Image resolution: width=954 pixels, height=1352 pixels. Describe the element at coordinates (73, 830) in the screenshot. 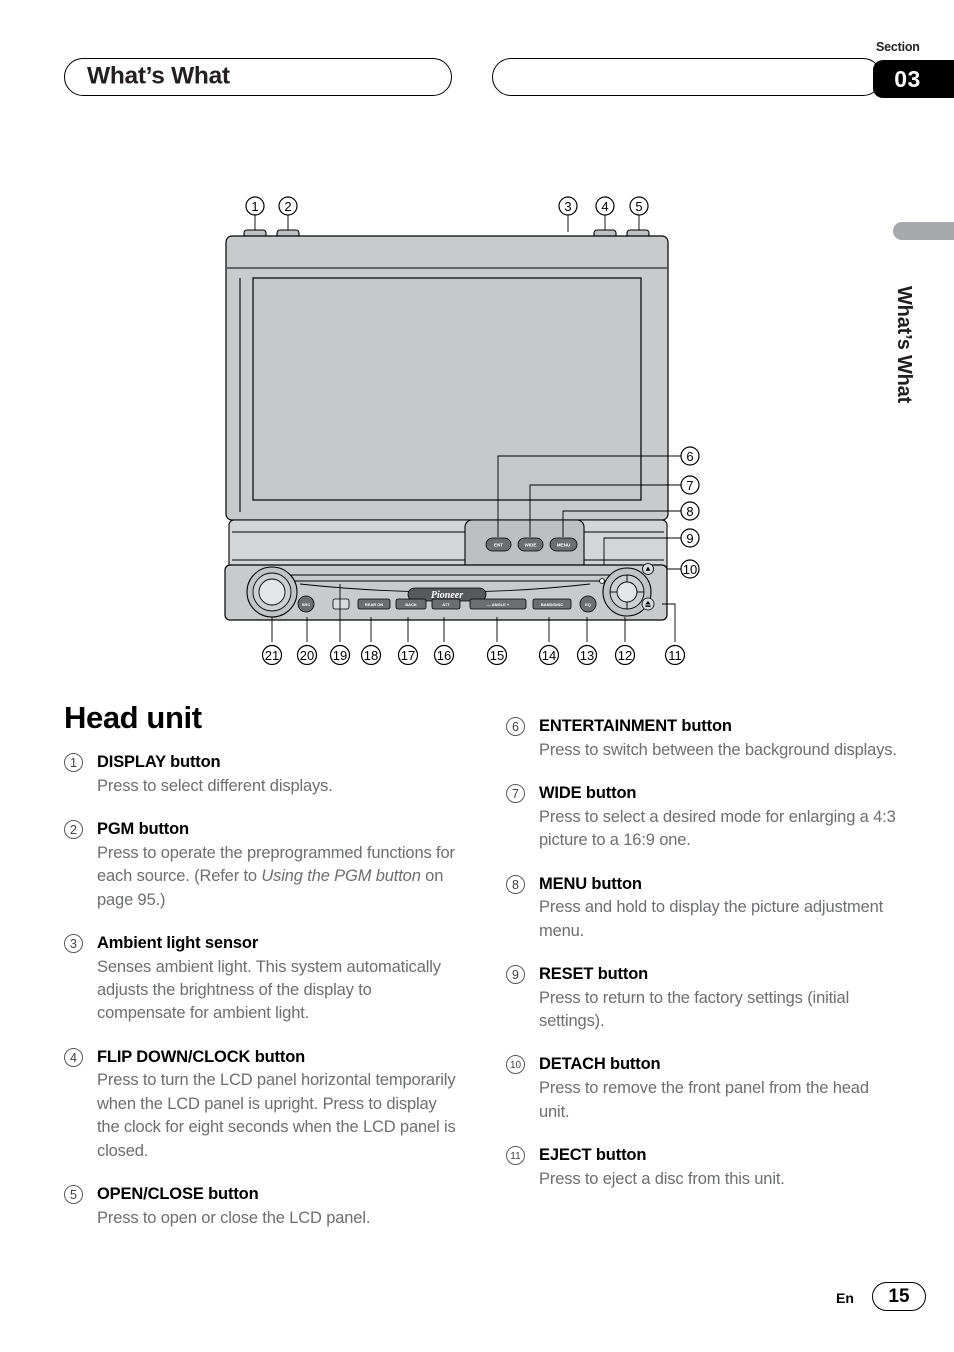

I see `entry-number: 2` at that location.